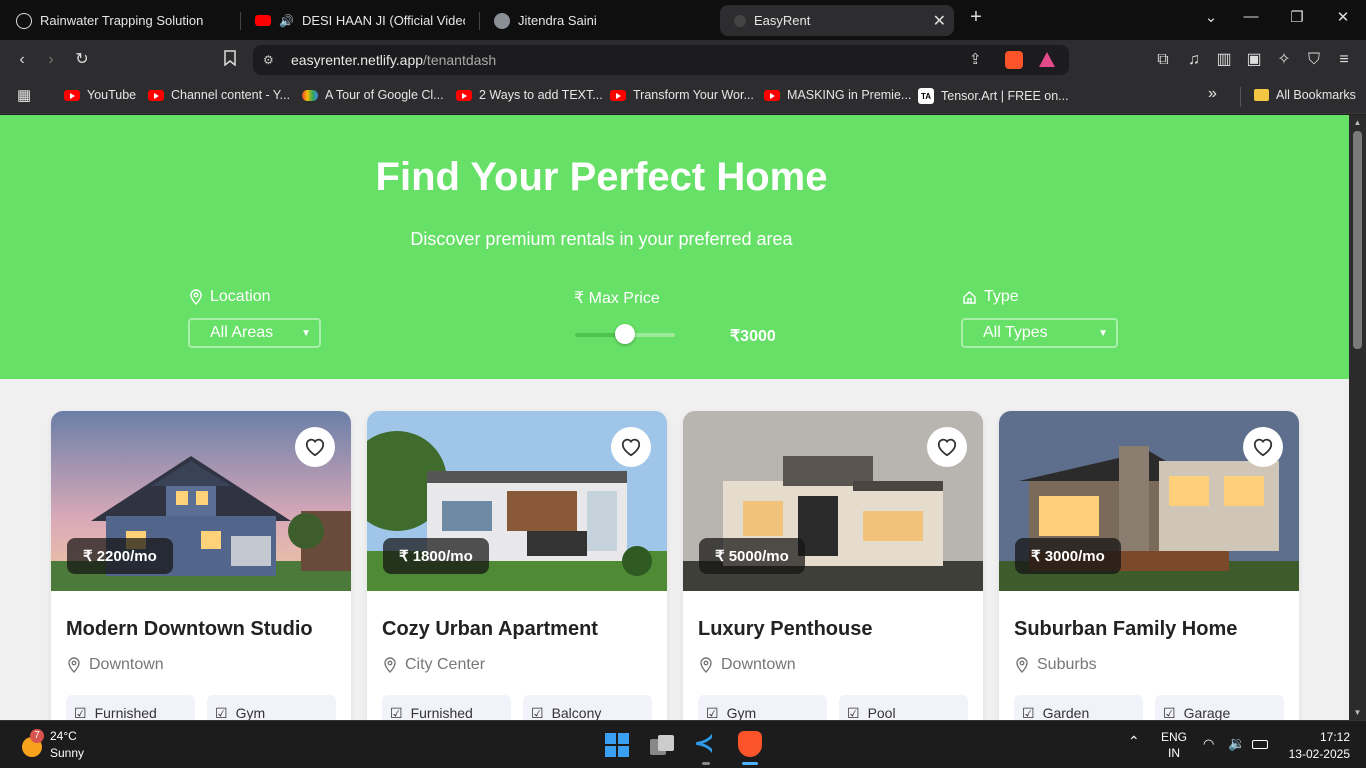  What do you see at coordinates (1357, 122) in the screenshot?
I see `scroll-up-icon: ▲` at bounding box center [1357, 122].